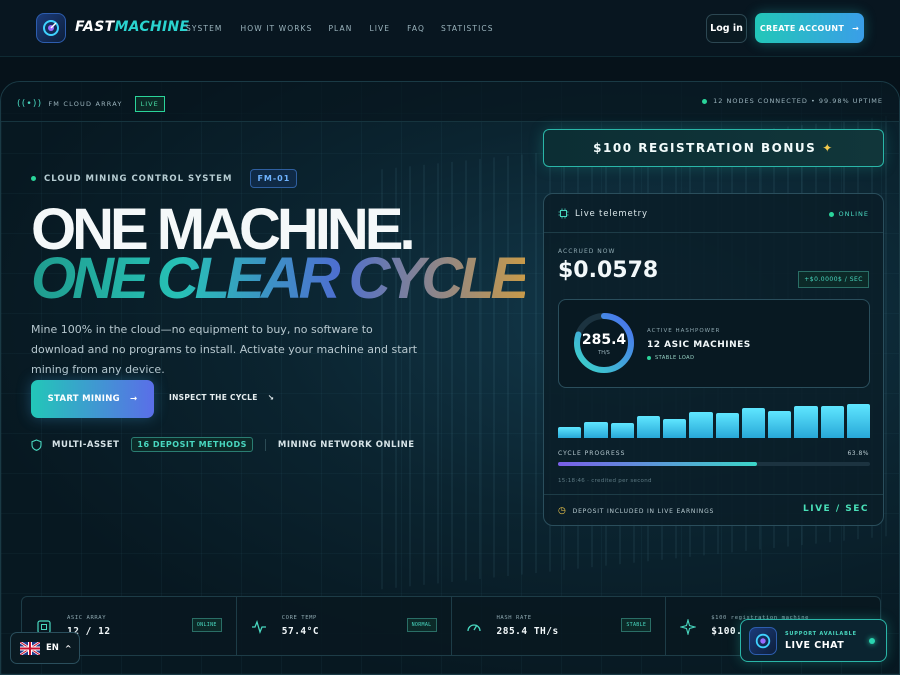 This screenshot has height=675, width=900. I want to click on chip-icon, so click(563, 213).